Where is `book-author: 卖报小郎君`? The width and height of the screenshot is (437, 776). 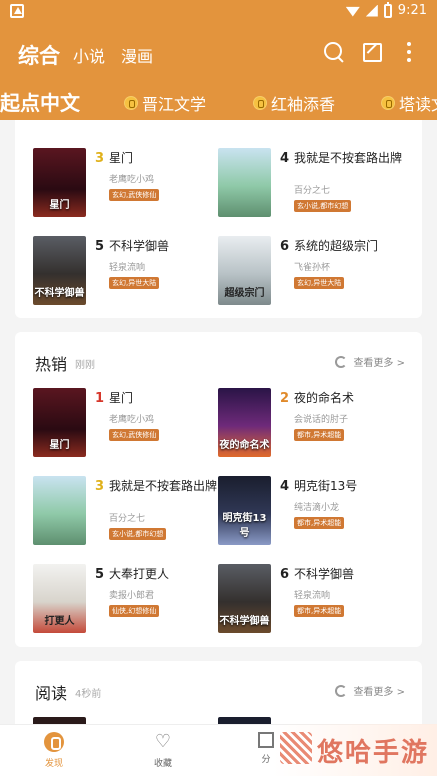 book-author: 卖报小郎君 is located at coordinates (132, 596).